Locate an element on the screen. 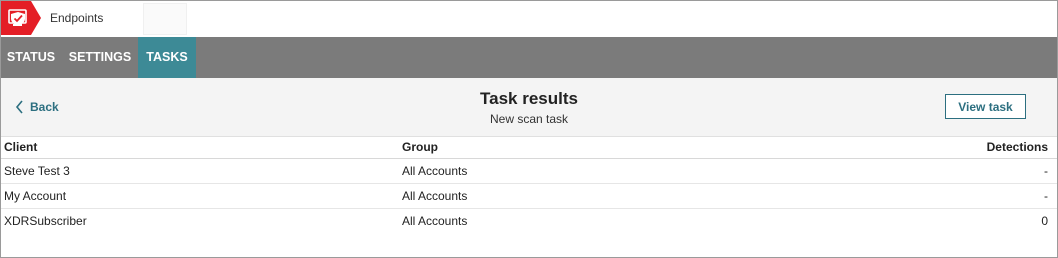 Image resolution: width=1058 pixels, height=258 pixels. page-subtitle: New scan task is located at coordinates (529, 119).